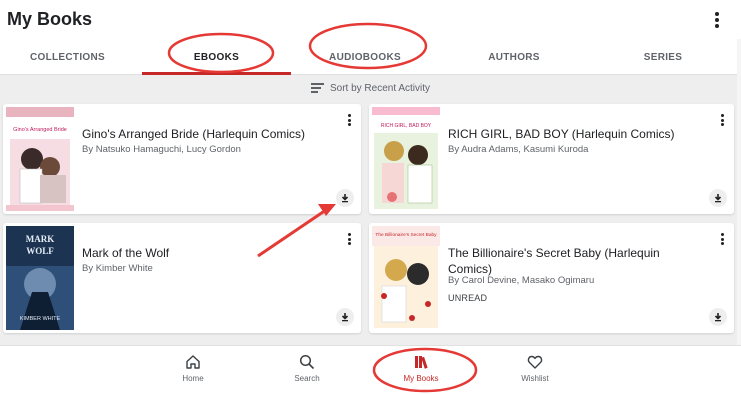  What do you see at coordinates (421, 370) in the screenshot?
I see `nav-my-books: My Books` at bounding box center [421, 370].